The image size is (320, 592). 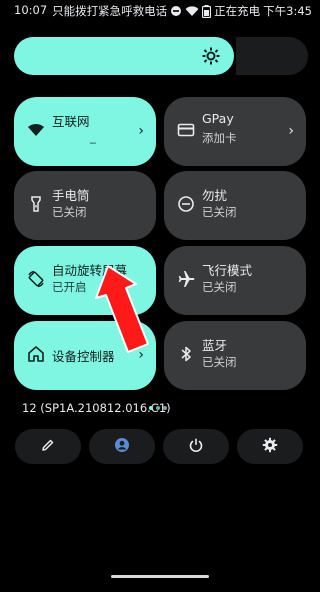 I want to click on tile-title: 勿扰, so click(x=215, y=195).